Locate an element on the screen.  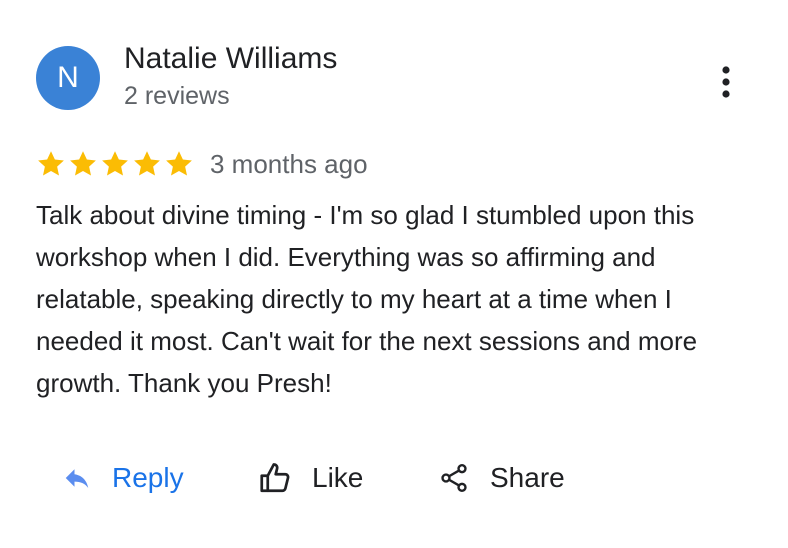
avatar-initial: N is located at coordinates (68, 77).